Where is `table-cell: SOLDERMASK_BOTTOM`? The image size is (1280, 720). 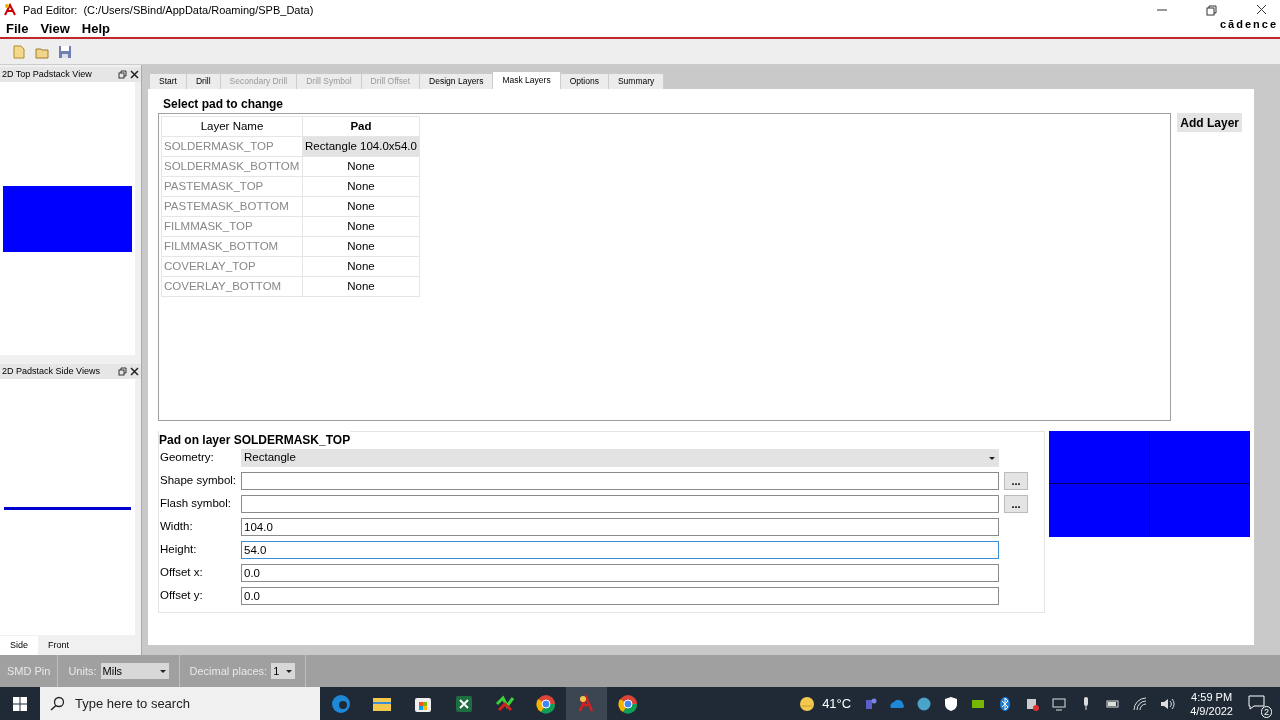
table-cell: SOLDERMASK_BOTTOM is located at coordinates (232, 166).